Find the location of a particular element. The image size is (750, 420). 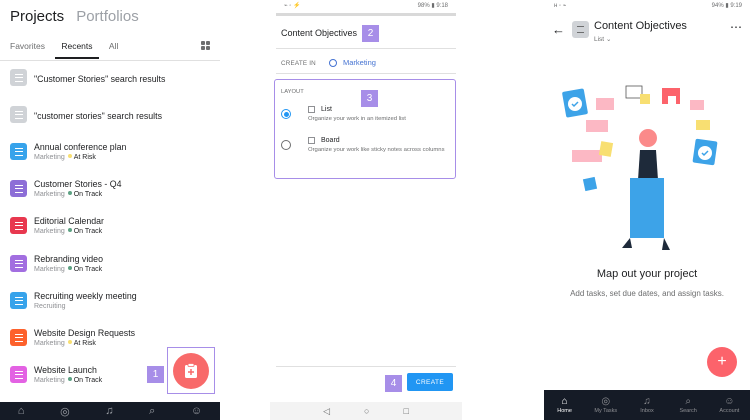

plus-icon: + is located at coordinates (722, 361).